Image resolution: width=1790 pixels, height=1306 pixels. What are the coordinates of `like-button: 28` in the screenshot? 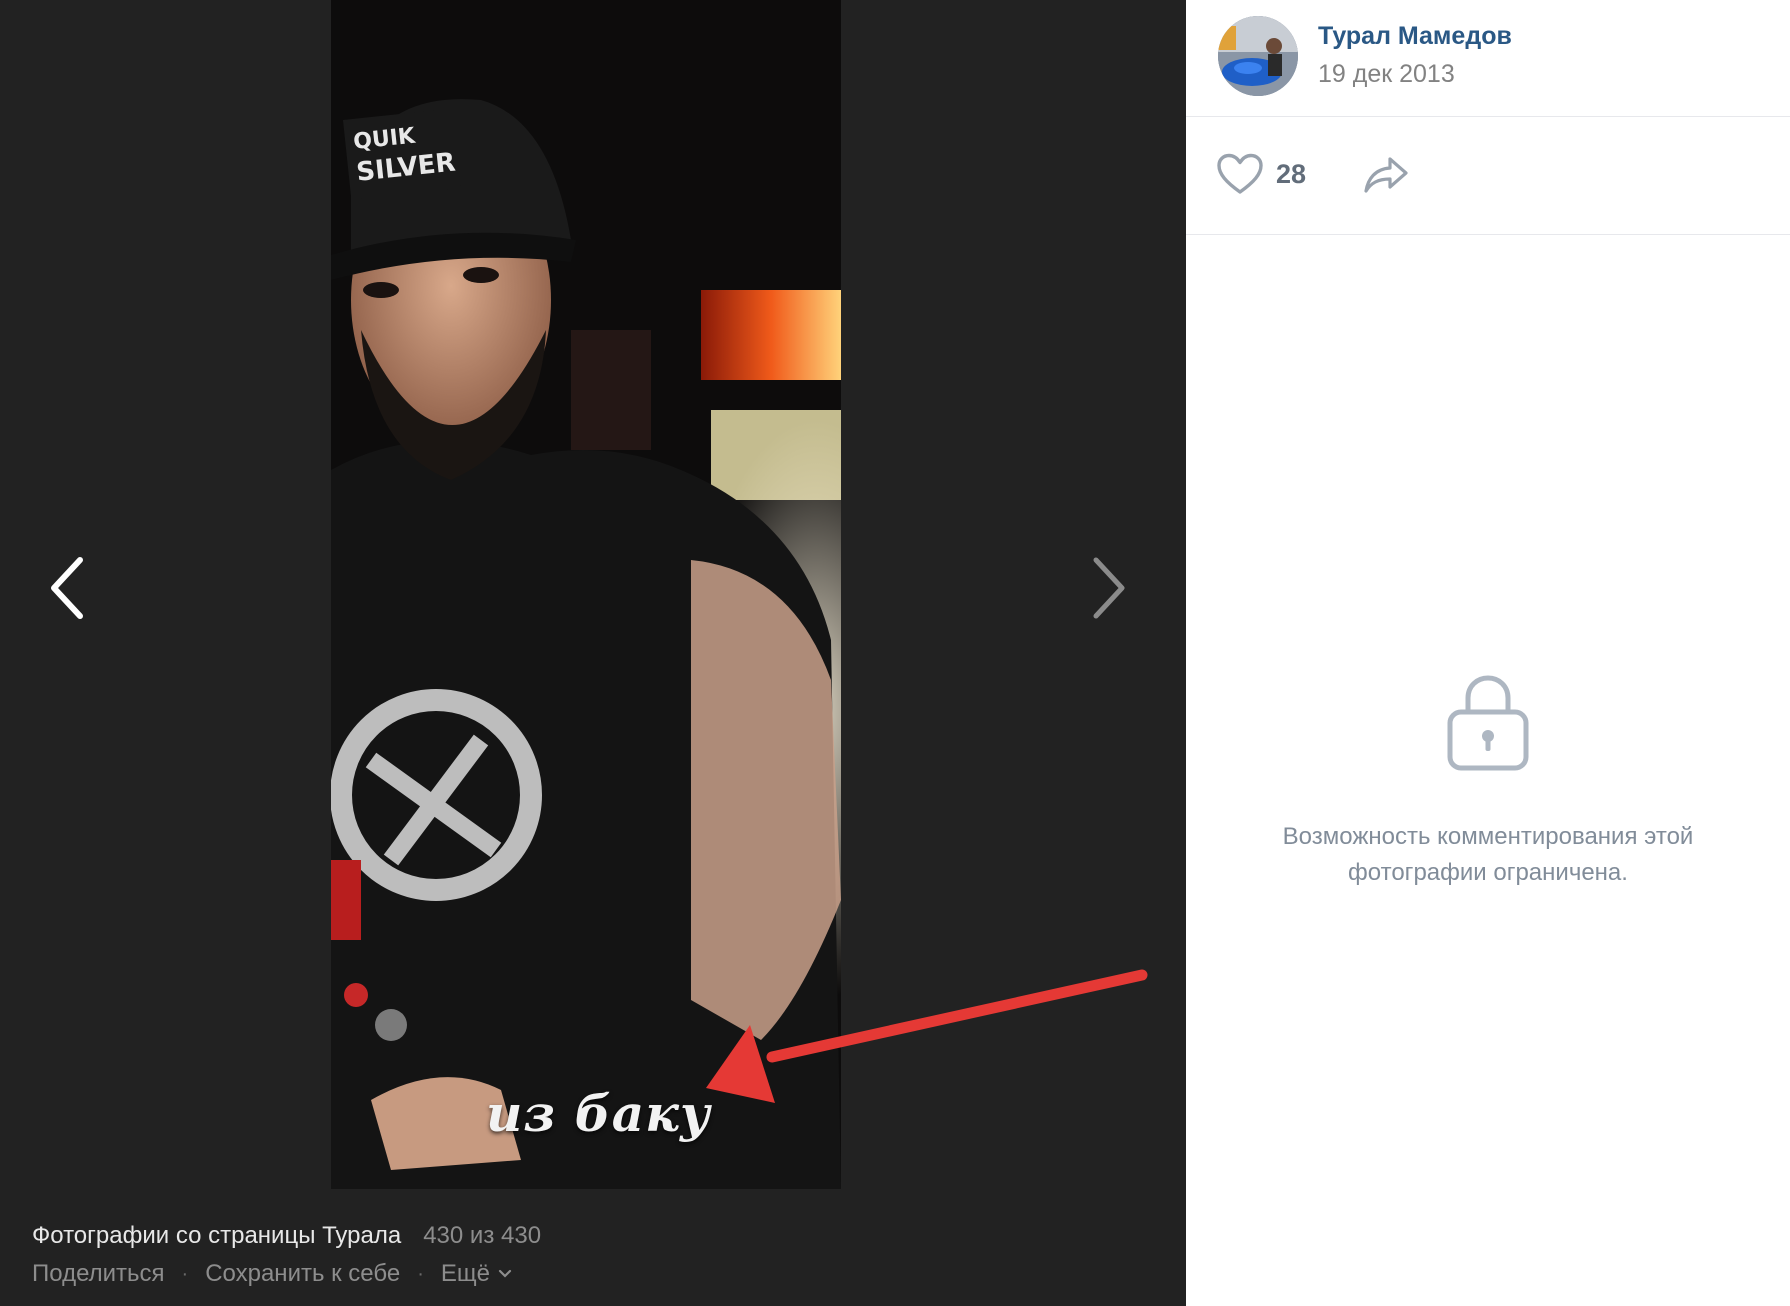 It's located at (1261, 174).